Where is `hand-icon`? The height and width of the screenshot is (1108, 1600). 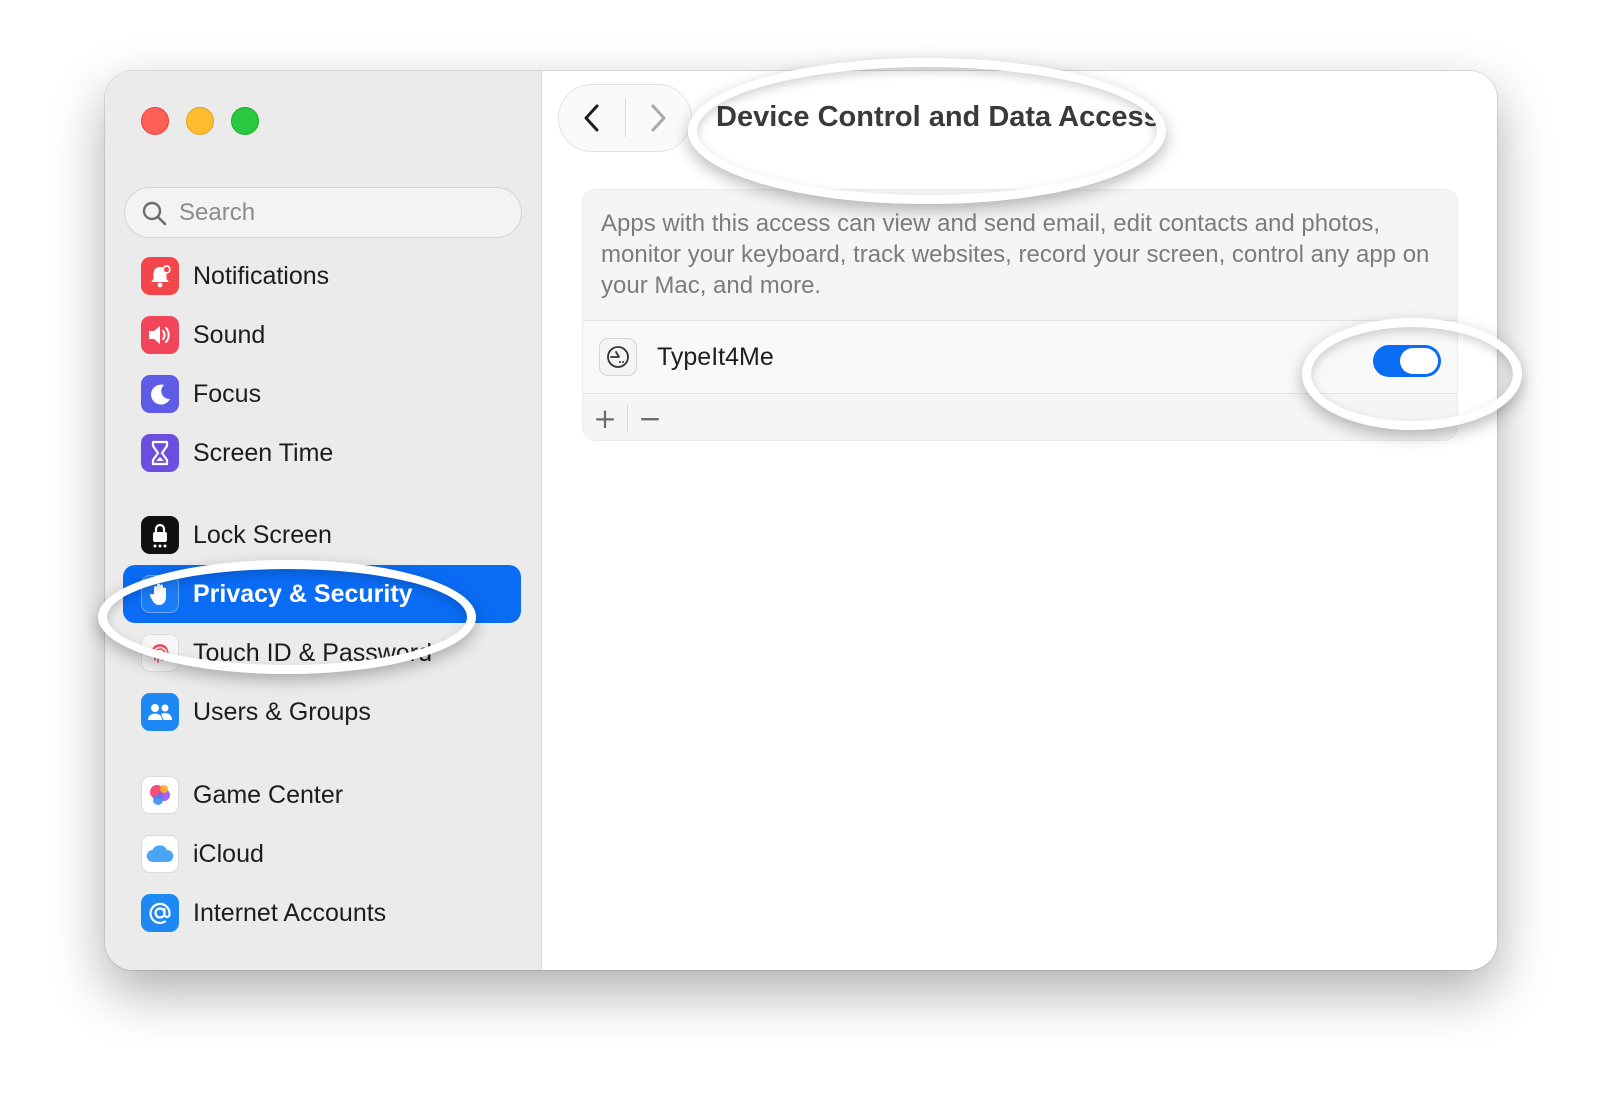 hand-icon is located at coordinates (160, 594).